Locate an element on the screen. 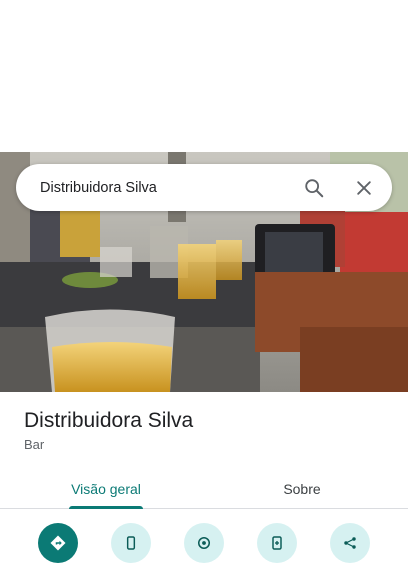  tab-about: Sobre is located at coordinates (302, 489).